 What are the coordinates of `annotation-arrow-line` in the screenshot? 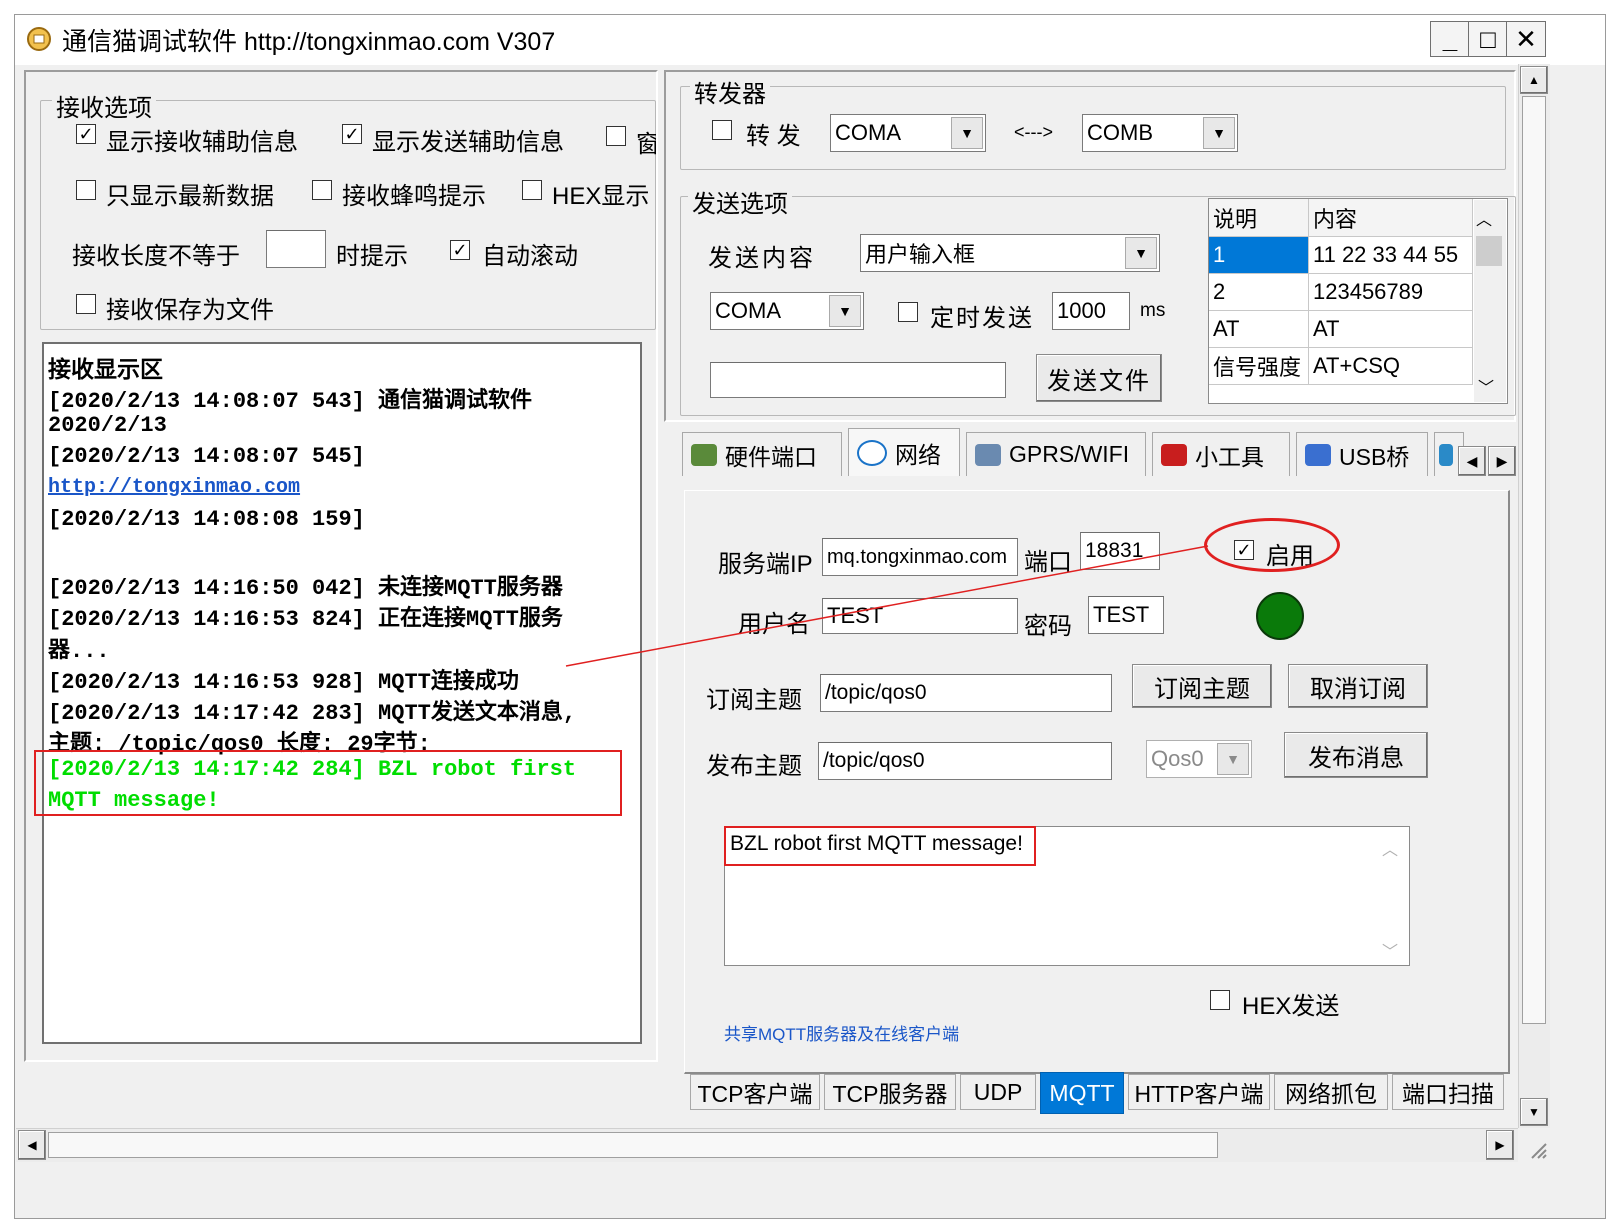 It's located at (887, 606).